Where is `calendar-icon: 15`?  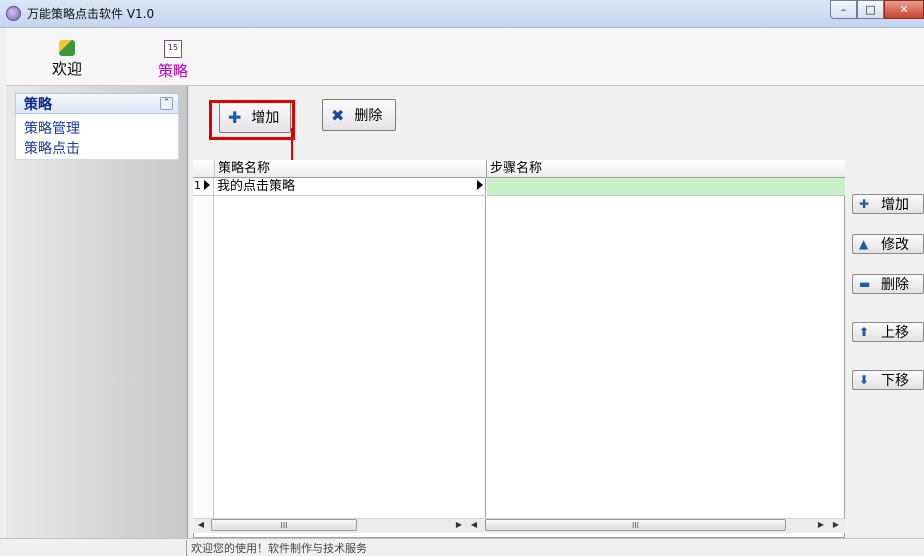
calendar-icon: 15 is located at coordinates (173, 49).